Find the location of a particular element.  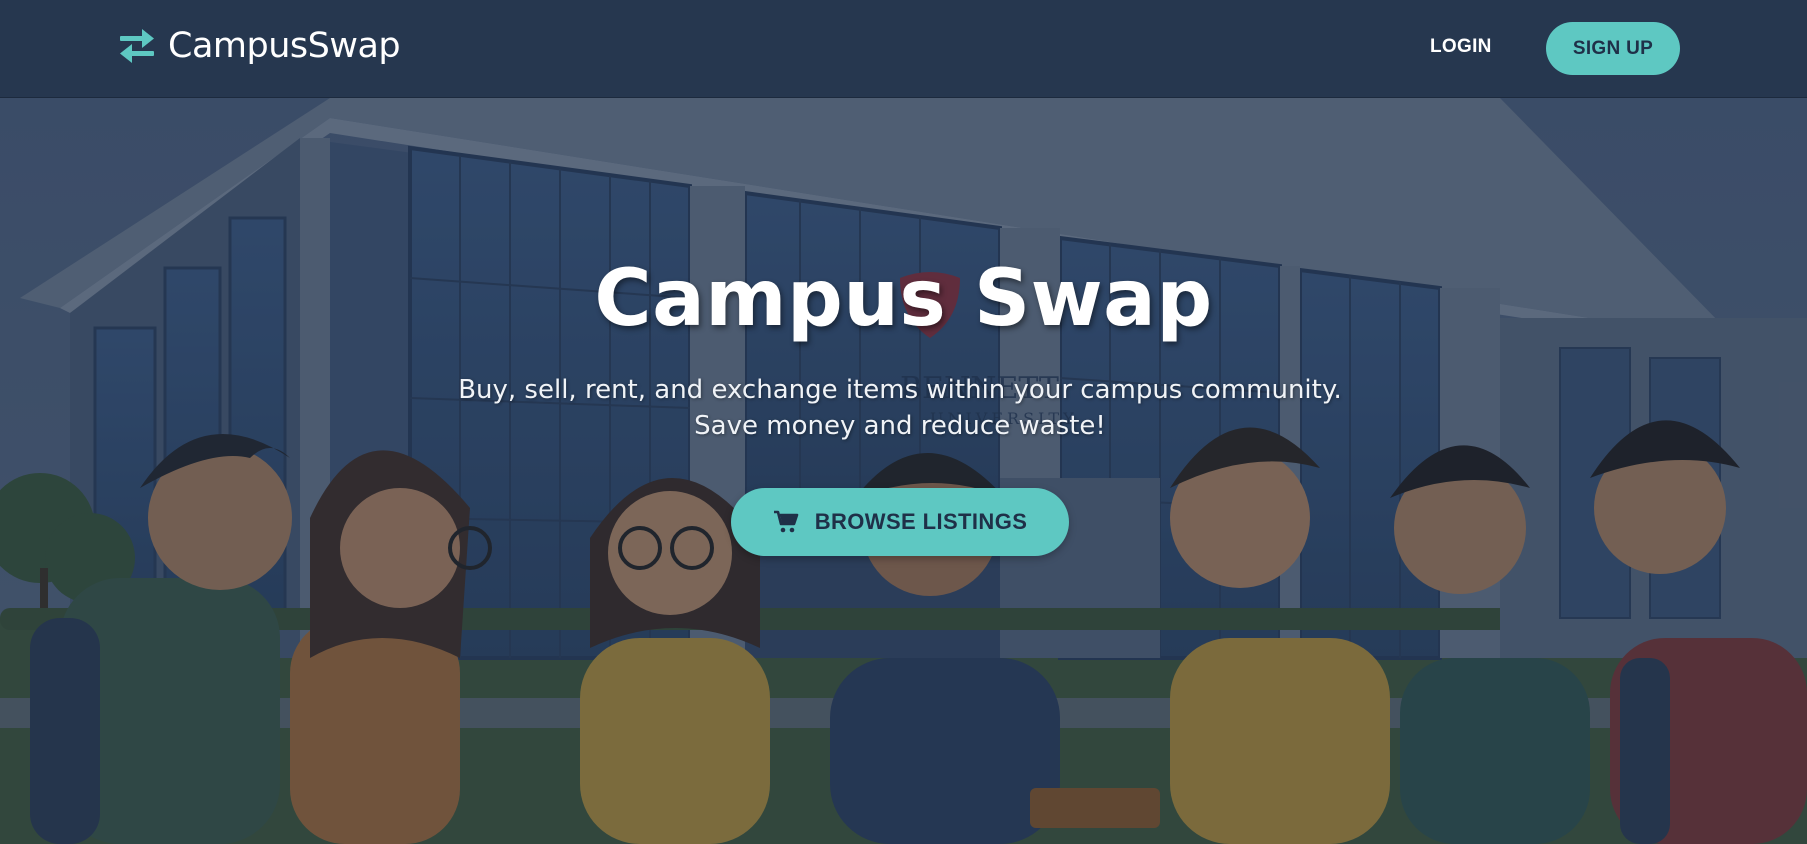

hero-title: Campus Swap is located at coordinates (903, 299).